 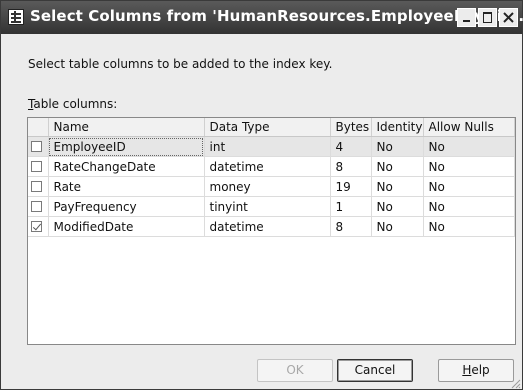 What do you see at coordinates (469, 127) in the screenshot?
I see `header-allow-nulls: Allow Nulls` at bounding box center [469, 127].